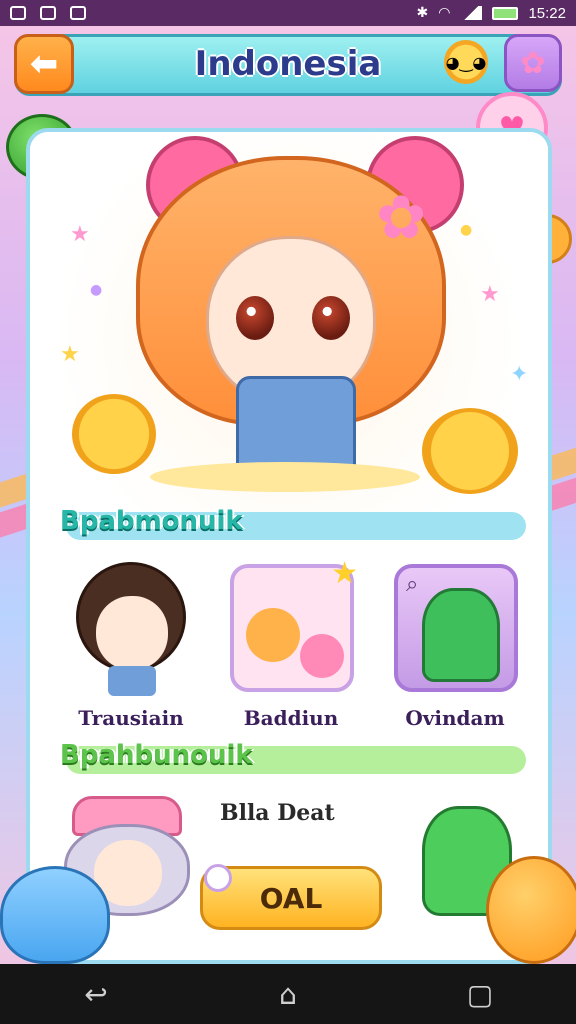  Describe the element at coordinates (18, 13) in the screenshot. I see `shield-icon` at that location.